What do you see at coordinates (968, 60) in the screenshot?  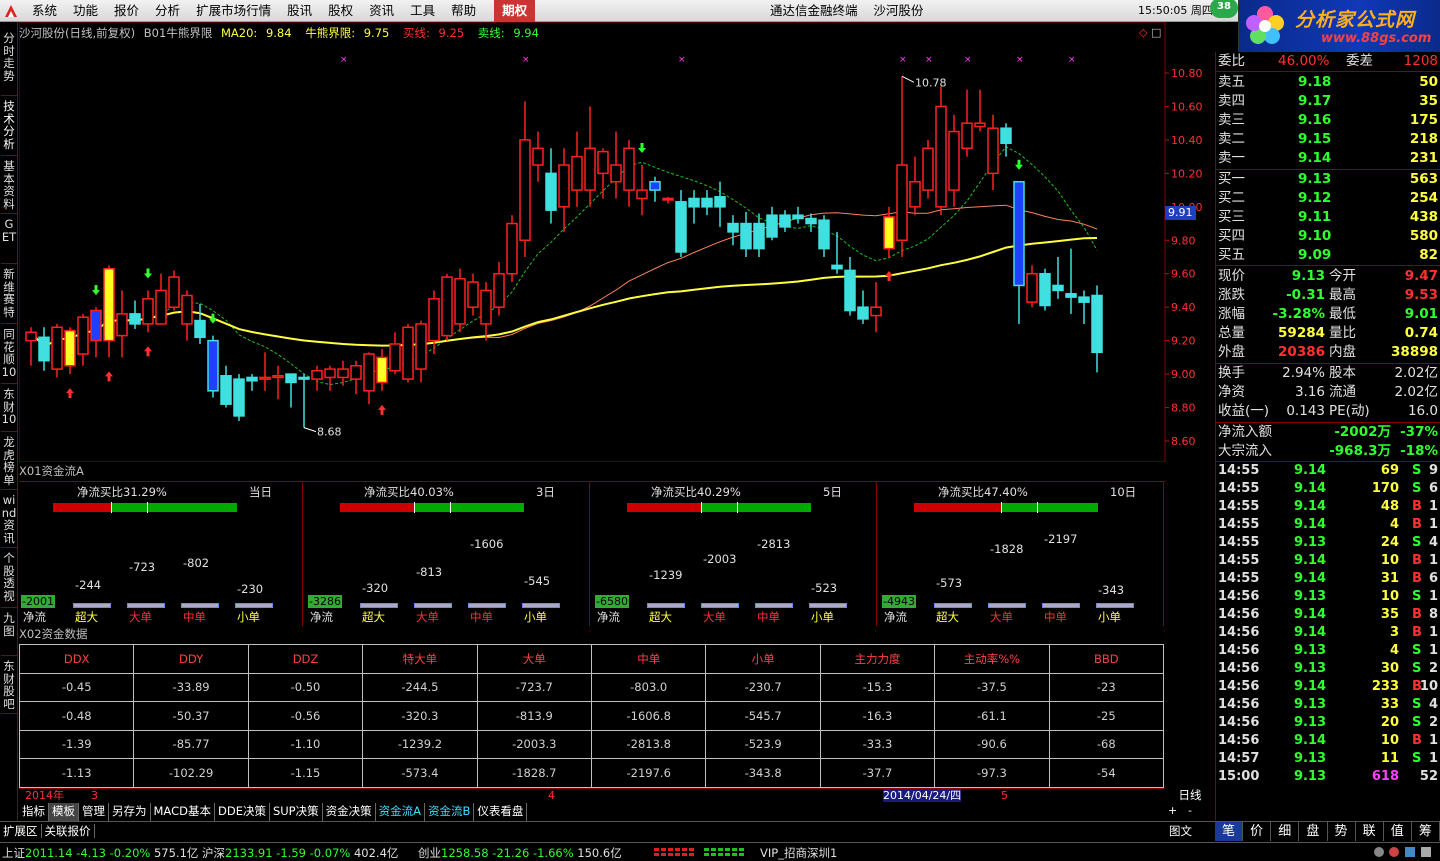 I see `signal-marker: ×` at bounding box center [968, 60].